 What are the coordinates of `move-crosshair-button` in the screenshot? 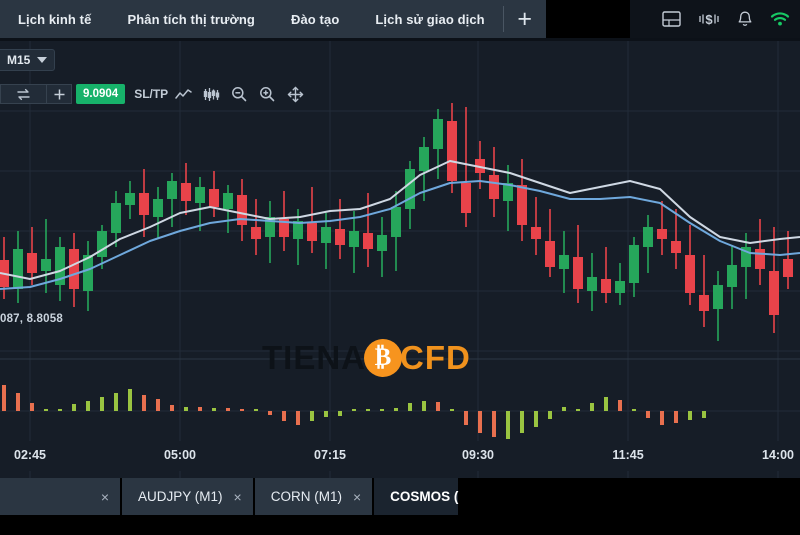 It's located at (295, 94).